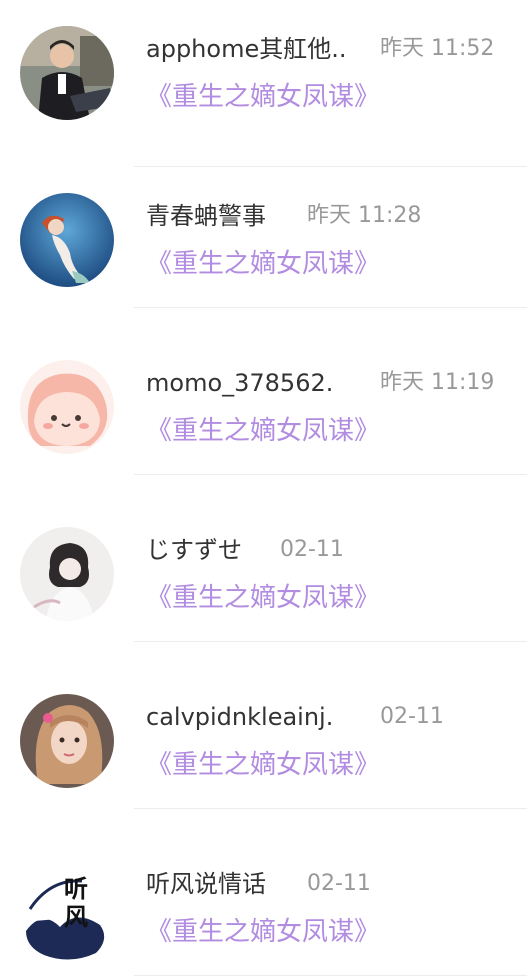  I want to click on cartoon-blob-icon, so click(67, 407).